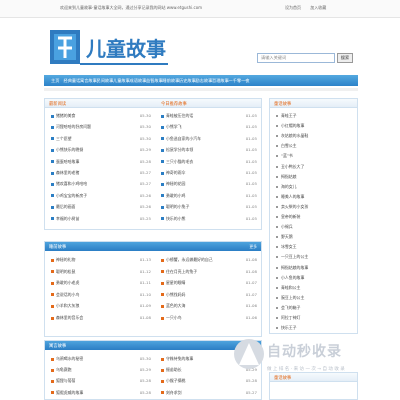 This screenshot has height=400, width=400. What do you see at coordinates (138, 81) in the screenshot?
I see `nav-idiom: 成语故事` at bounding box center [138, 81].